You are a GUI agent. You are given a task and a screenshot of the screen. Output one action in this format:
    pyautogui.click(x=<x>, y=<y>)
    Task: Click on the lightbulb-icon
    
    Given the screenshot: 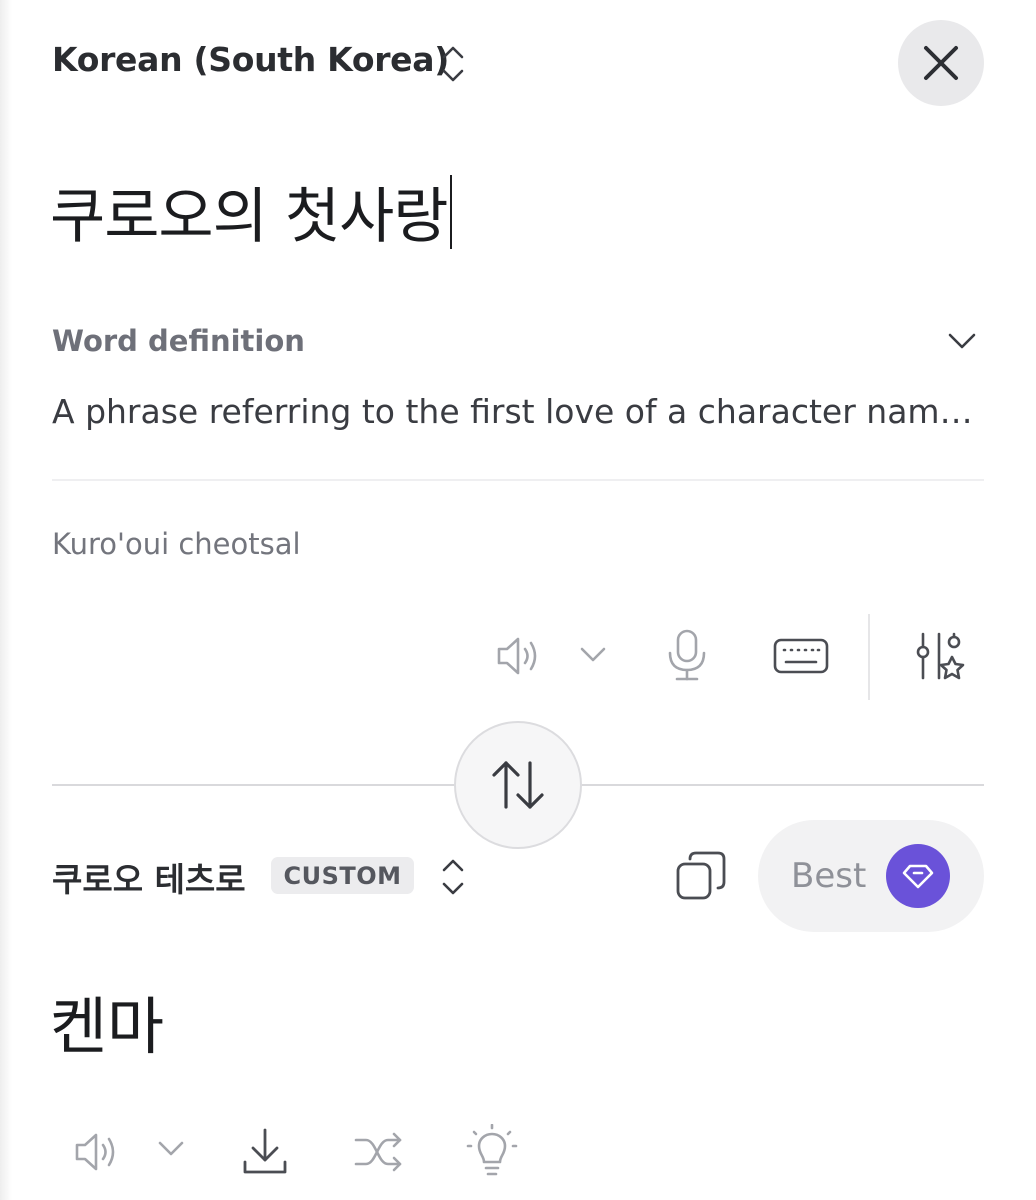 What is the action you would take?
    pyautogui.click(x=492, y=1151)
    